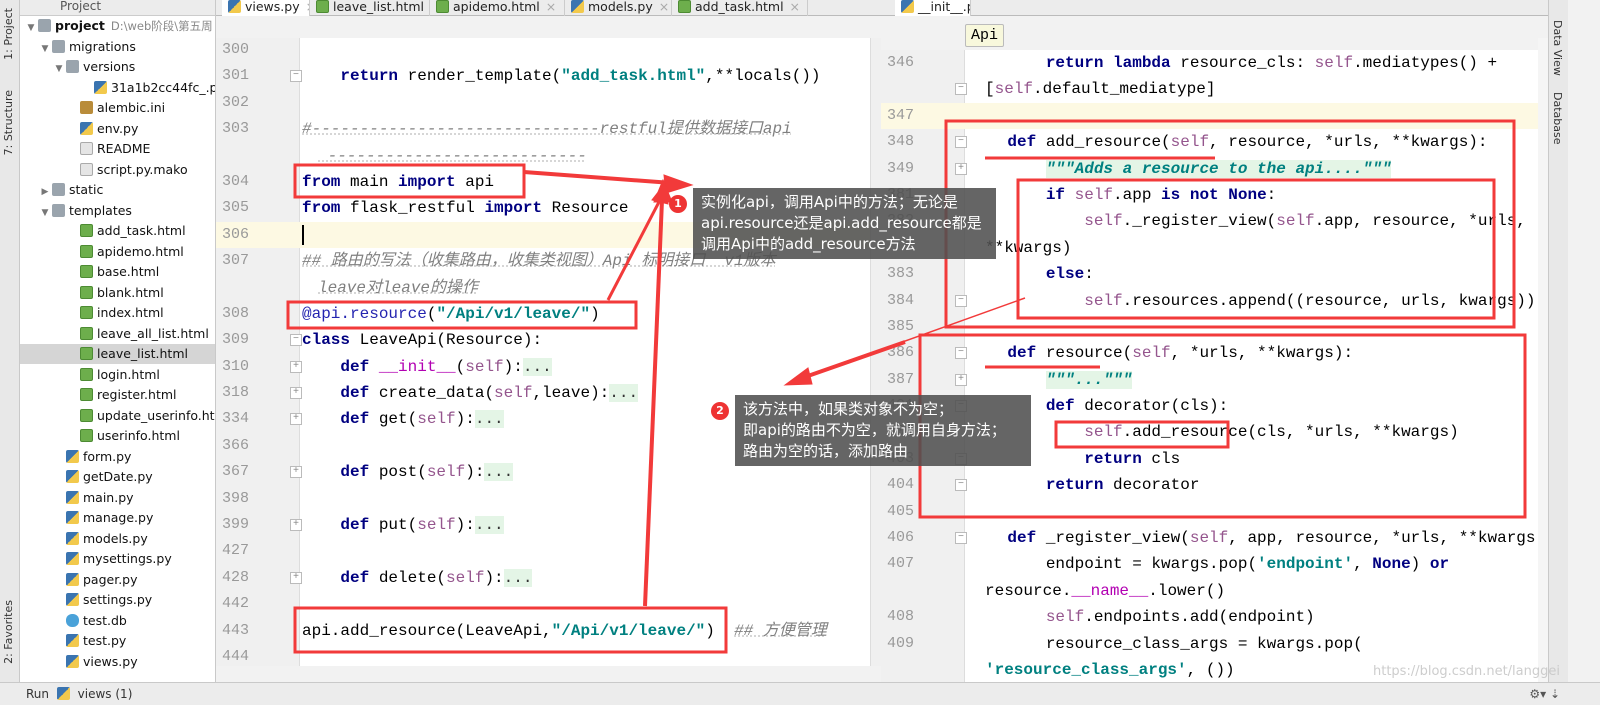 The width and height of the screenshot is (1600, 705). Describe the element at coordinates (1209, 116) in the screenshot. I see `code-line: 347` at that location.